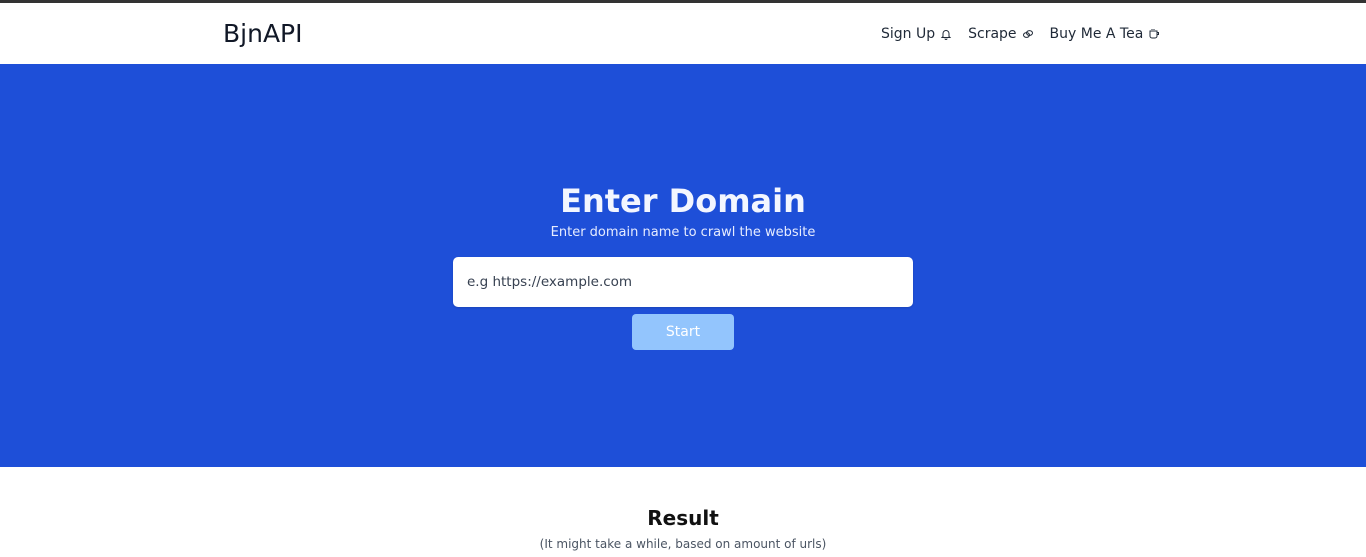 Image resolution: width=1366 pixels, height=557 pixels. I want to click on nav-buy-me-a-tea-label: Buy Me A Tea, so click(1096, 34).